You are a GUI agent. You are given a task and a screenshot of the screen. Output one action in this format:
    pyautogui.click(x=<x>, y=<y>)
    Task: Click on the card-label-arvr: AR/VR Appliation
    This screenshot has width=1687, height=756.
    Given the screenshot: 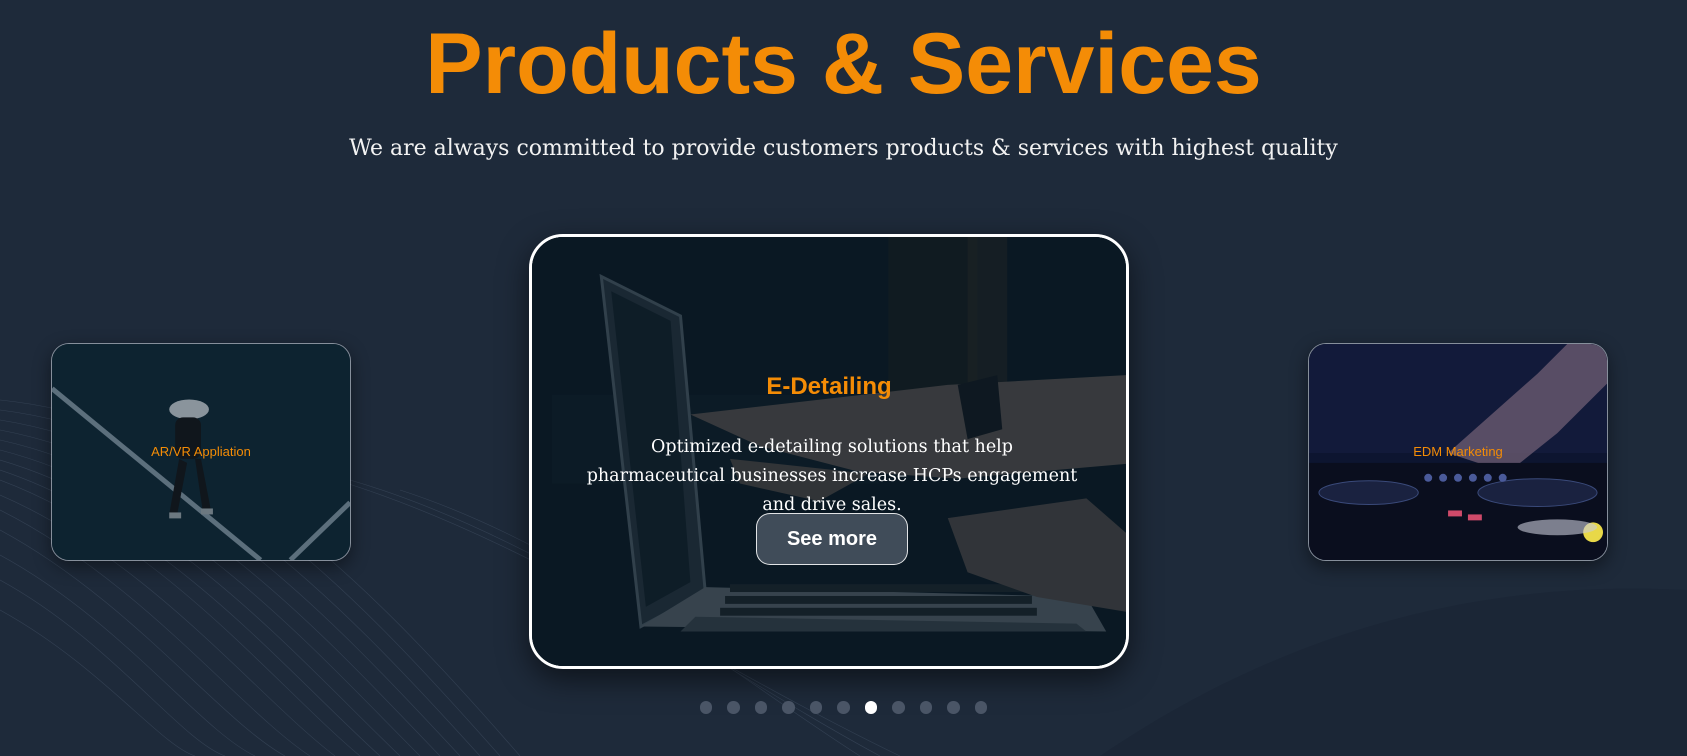 What is the action you would take?
    pyautogui.click(x=201, y=451)
    